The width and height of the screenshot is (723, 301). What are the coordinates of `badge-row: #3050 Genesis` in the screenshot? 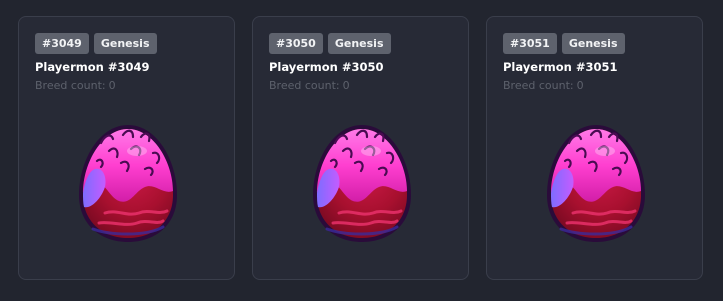 It's located at (330, 43).